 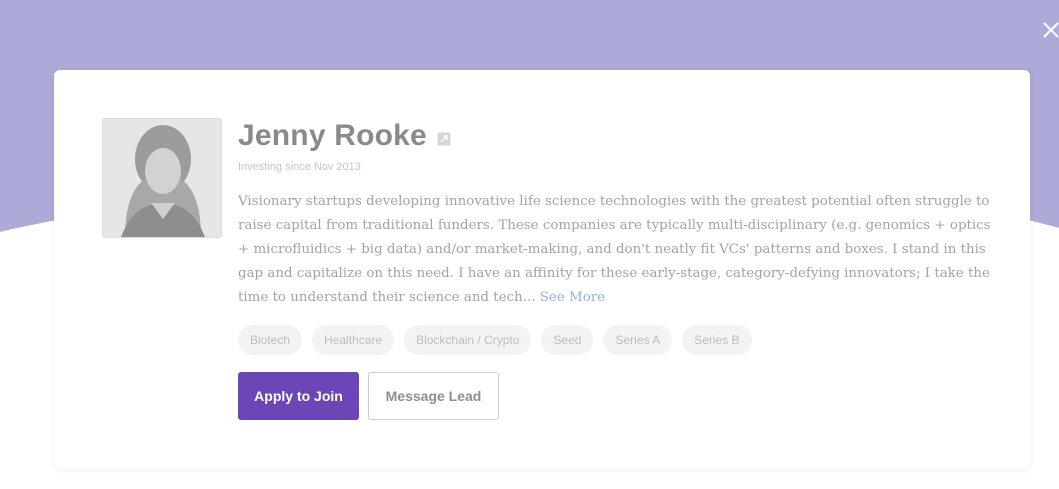 I want to click on apply-to-join-button: Apply to Join, so click(x=298, y=396).